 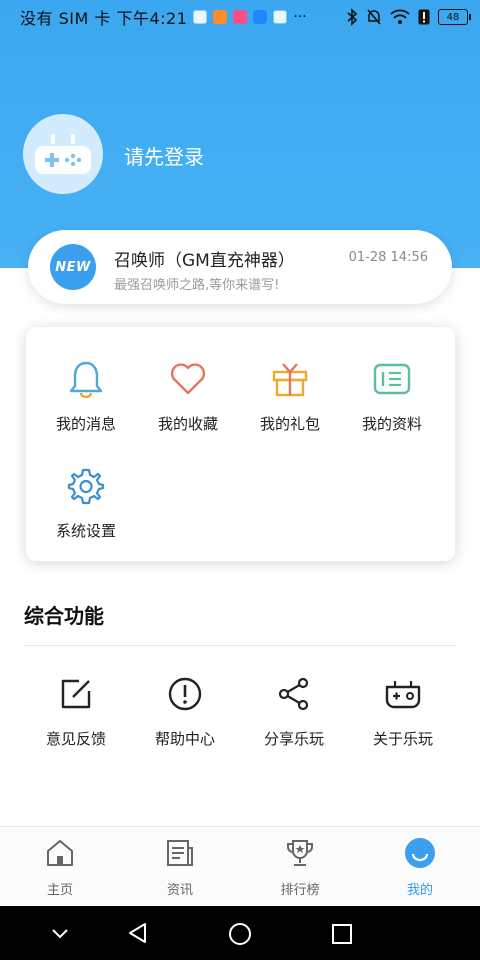 What do you see at coordinates (403, 695) in the screenshot?
I see `controller-icon` at bounding box center [403, 695].